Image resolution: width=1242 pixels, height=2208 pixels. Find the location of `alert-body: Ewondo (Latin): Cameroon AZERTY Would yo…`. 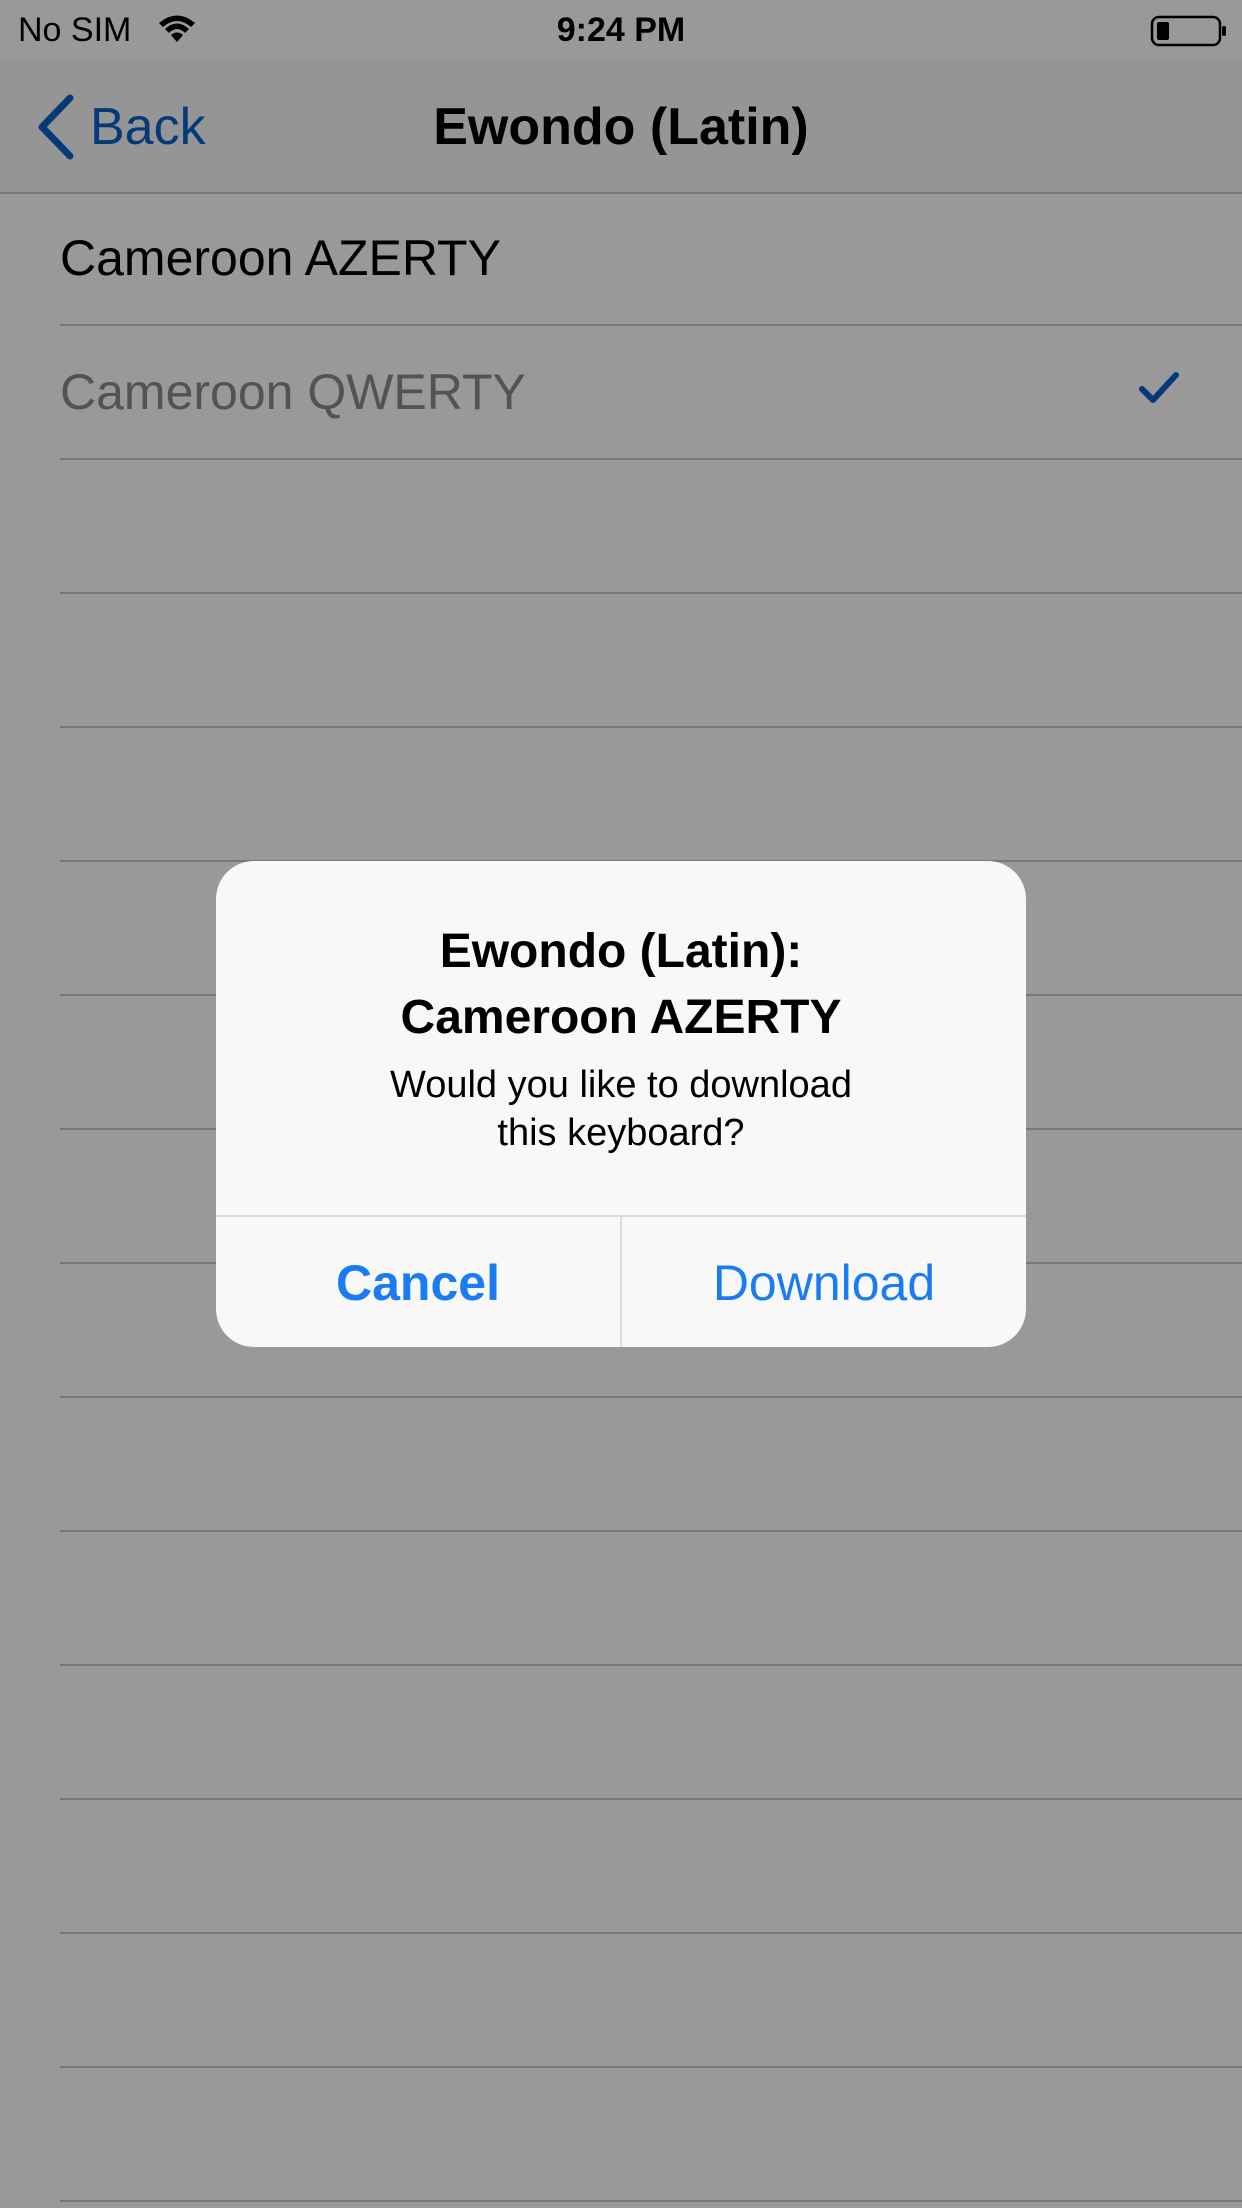

alert-body: Ewondo (Latin): Cameroon AZERTY Would yo… is located at coordinates (621, 1038).